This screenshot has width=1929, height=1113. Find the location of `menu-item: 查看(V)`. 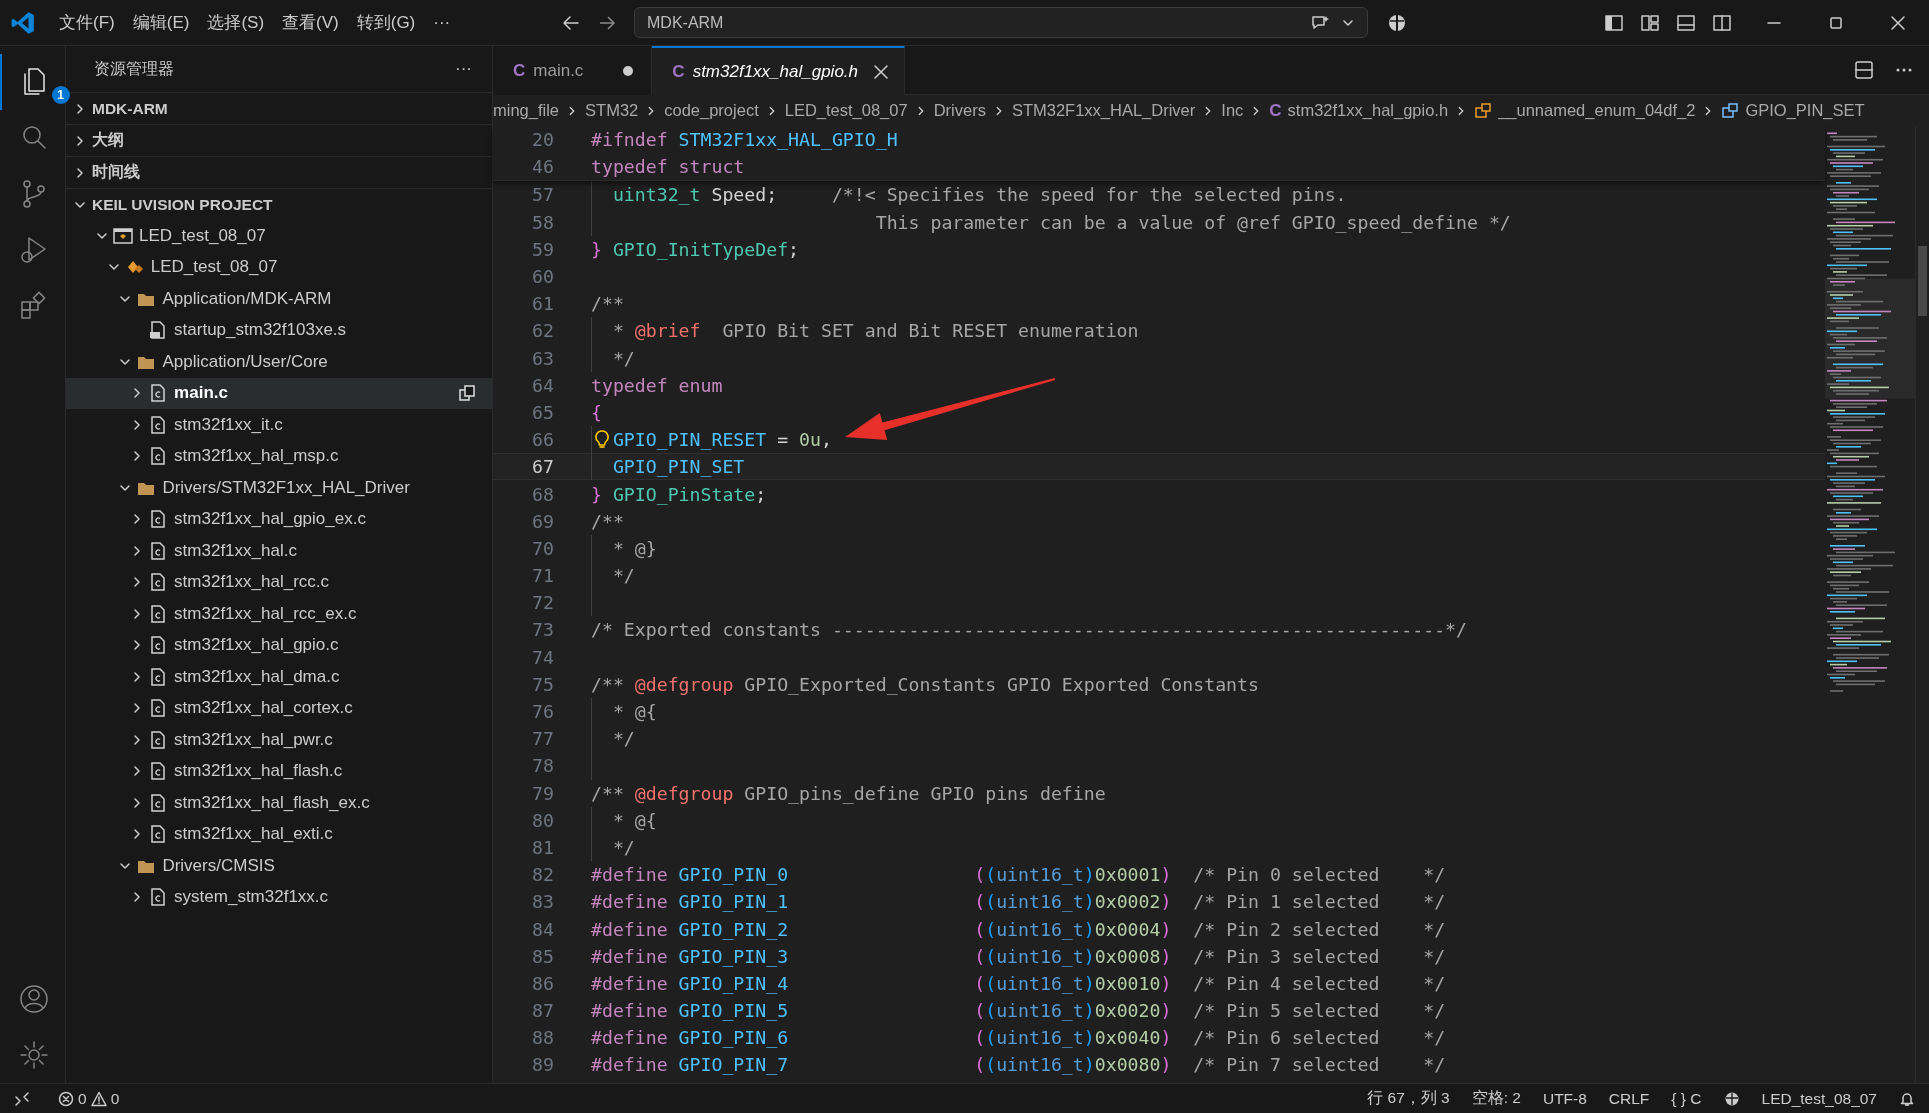

menu-item: 查看(V) is located at coordinates (310, 22).